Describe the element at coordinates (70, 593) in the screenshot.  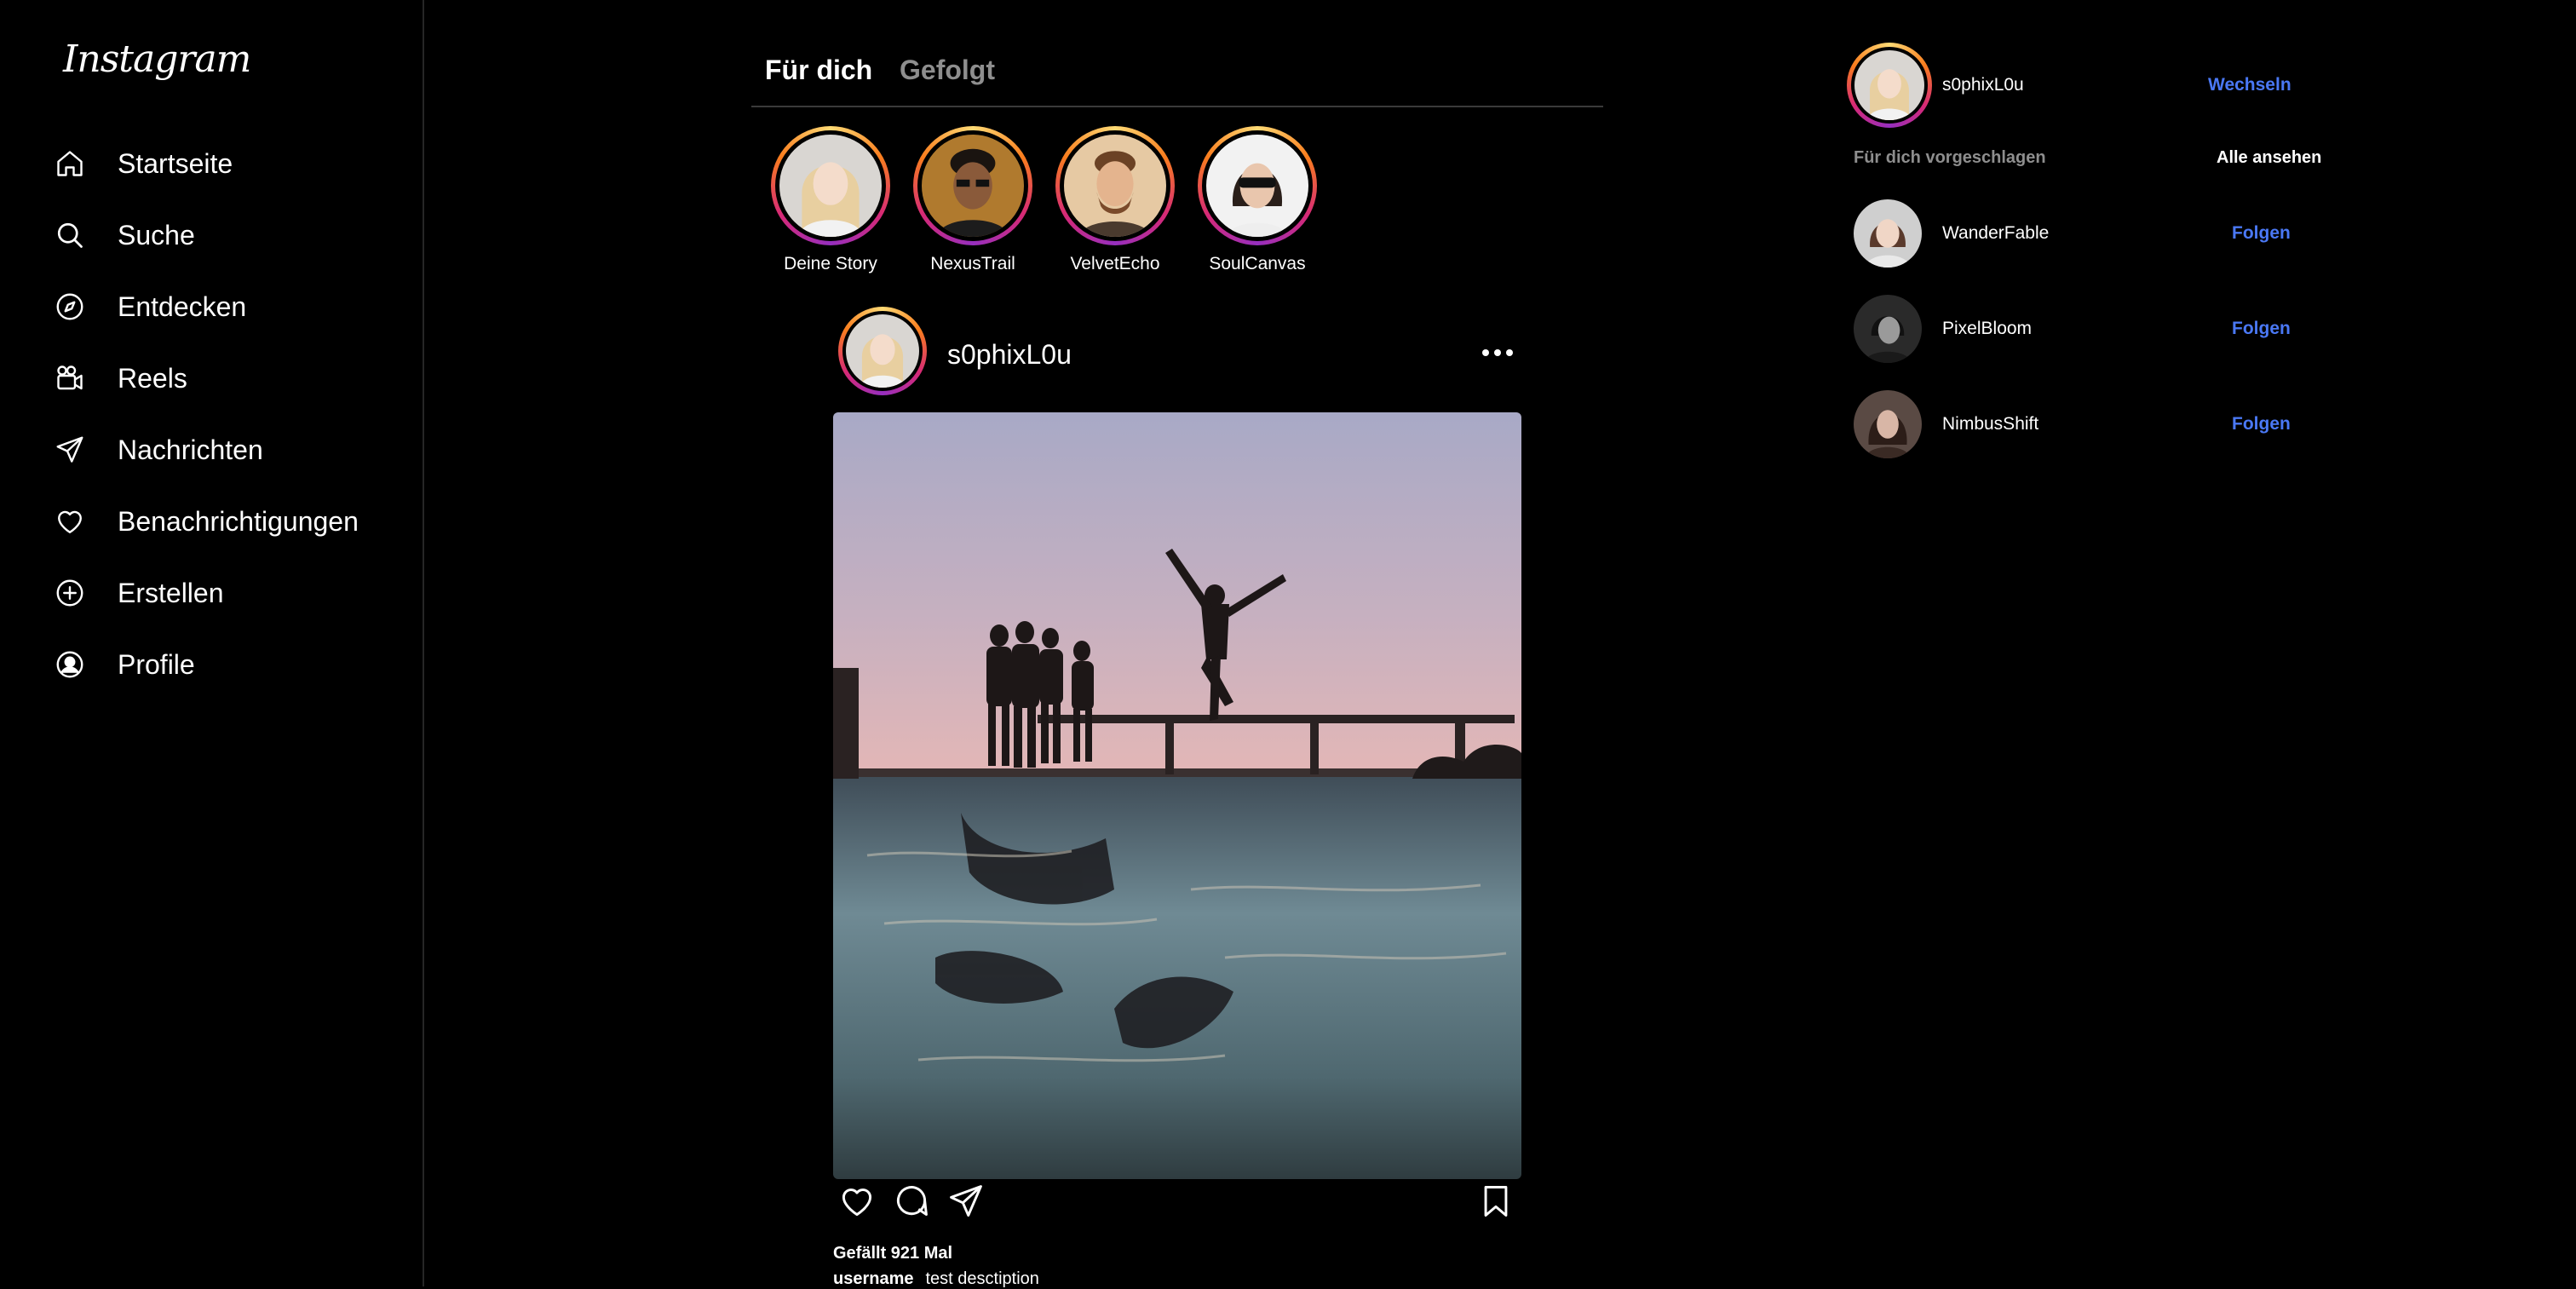
I see `plus-circle-icon` at that location.